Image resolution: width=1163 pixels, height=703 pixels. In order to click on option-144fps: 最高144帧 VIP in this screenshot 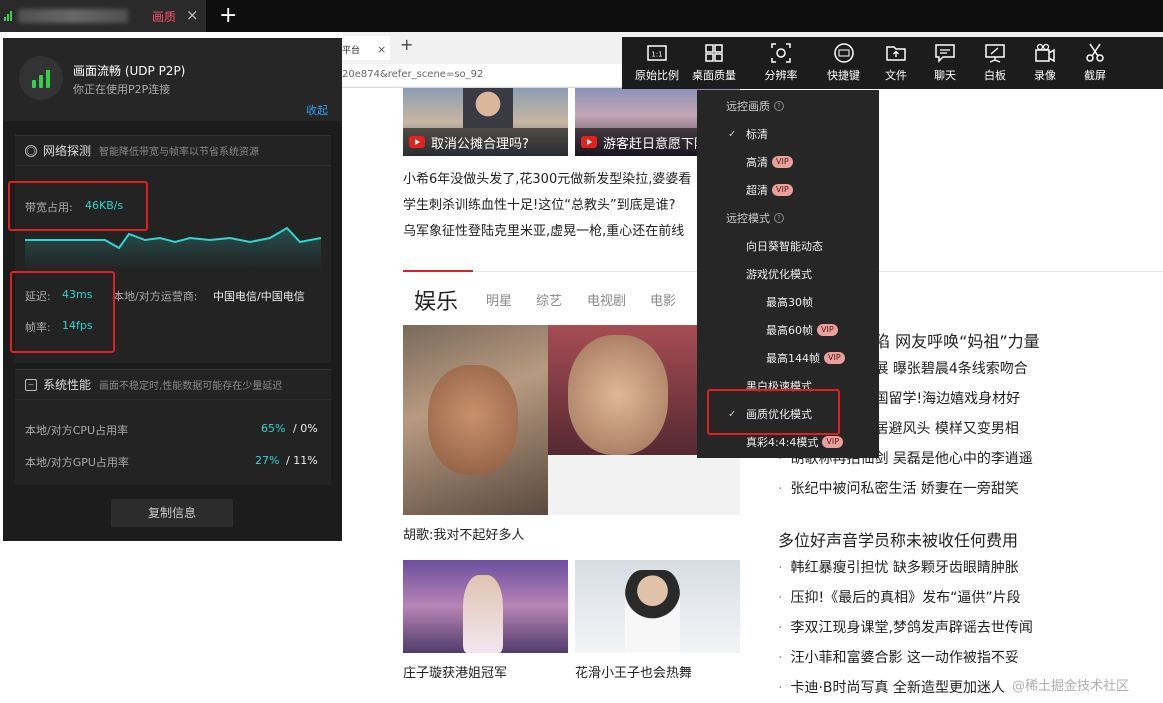, I will do `click(788, 358)`.